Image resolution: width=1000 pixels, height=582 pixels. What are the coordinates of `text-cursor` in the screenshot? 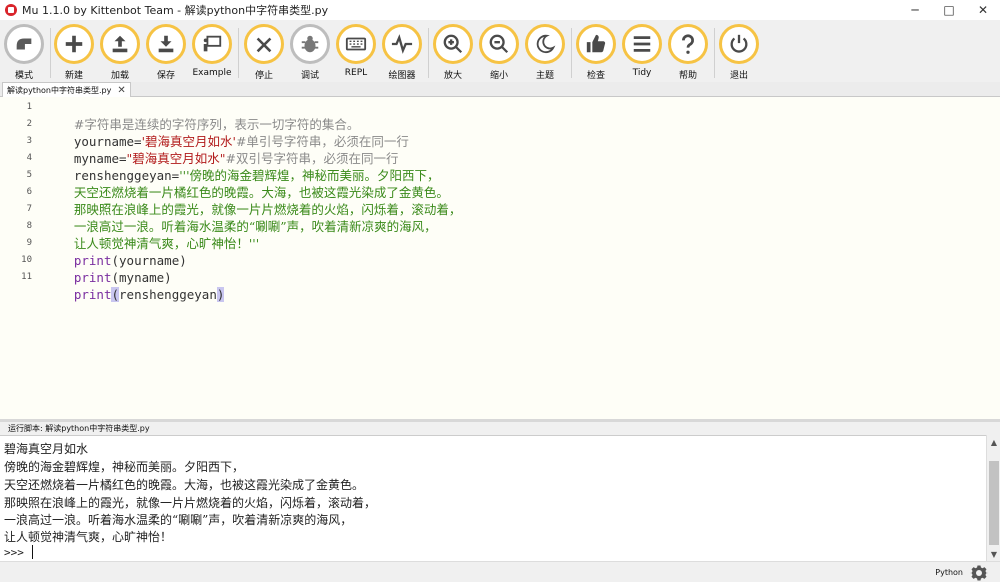 It's located at (32, 552).